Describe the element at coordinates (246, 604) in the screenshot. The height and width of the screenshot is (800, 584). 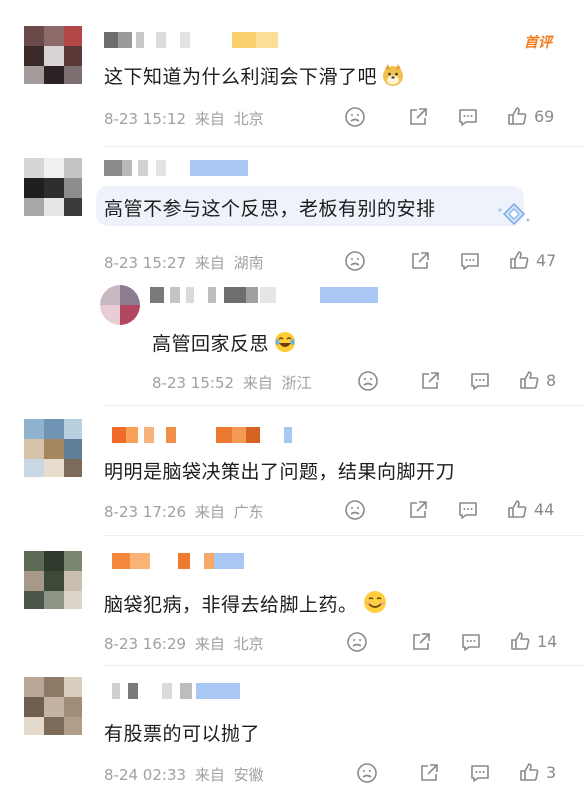
I see `comment-text: 脑袋犯病，非得去给脚上药。` at that location.